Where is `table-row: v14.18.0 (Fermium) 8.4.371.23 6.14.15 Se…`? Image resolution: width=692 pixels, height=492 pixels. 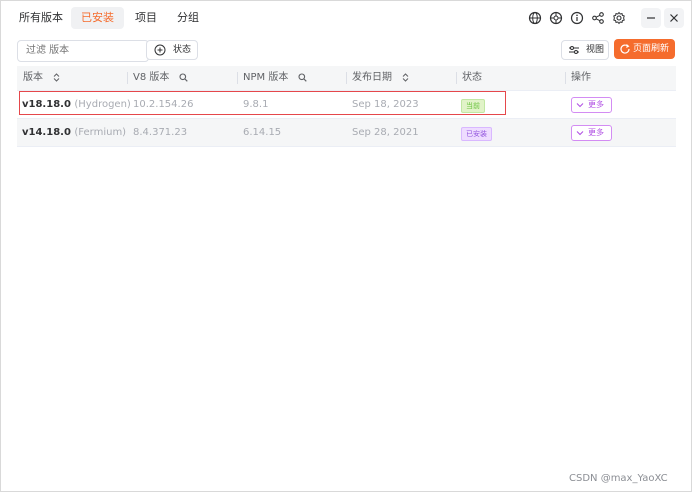
table-row: v14.18.0 (Fermium) 8.4.371.23 6.14.15 Se… is located at coordinates (346, 133).